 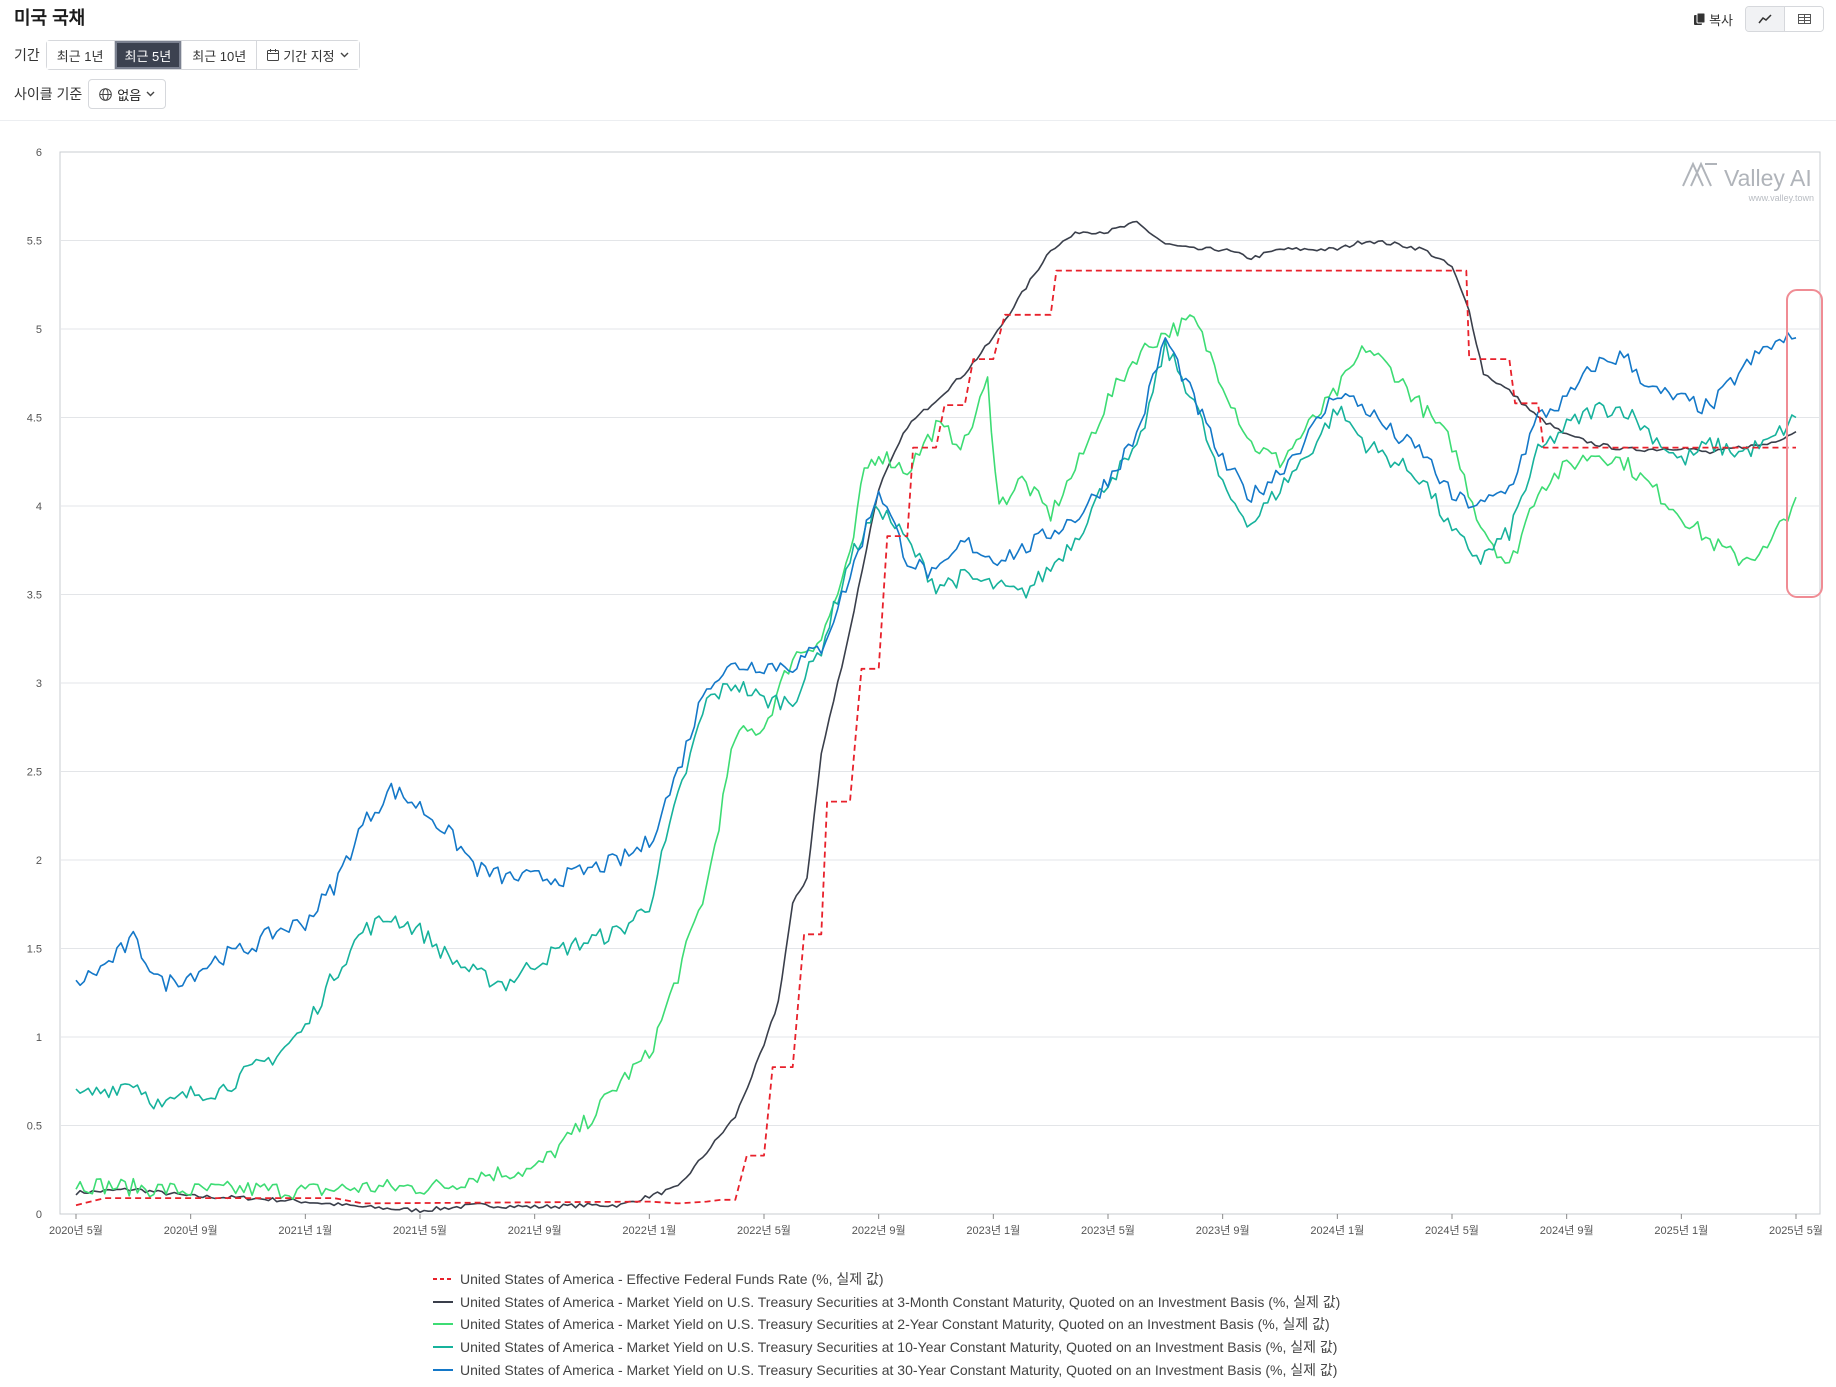 I want to click on watermark-url: www.valley.town, so click(x=1781, y=198).